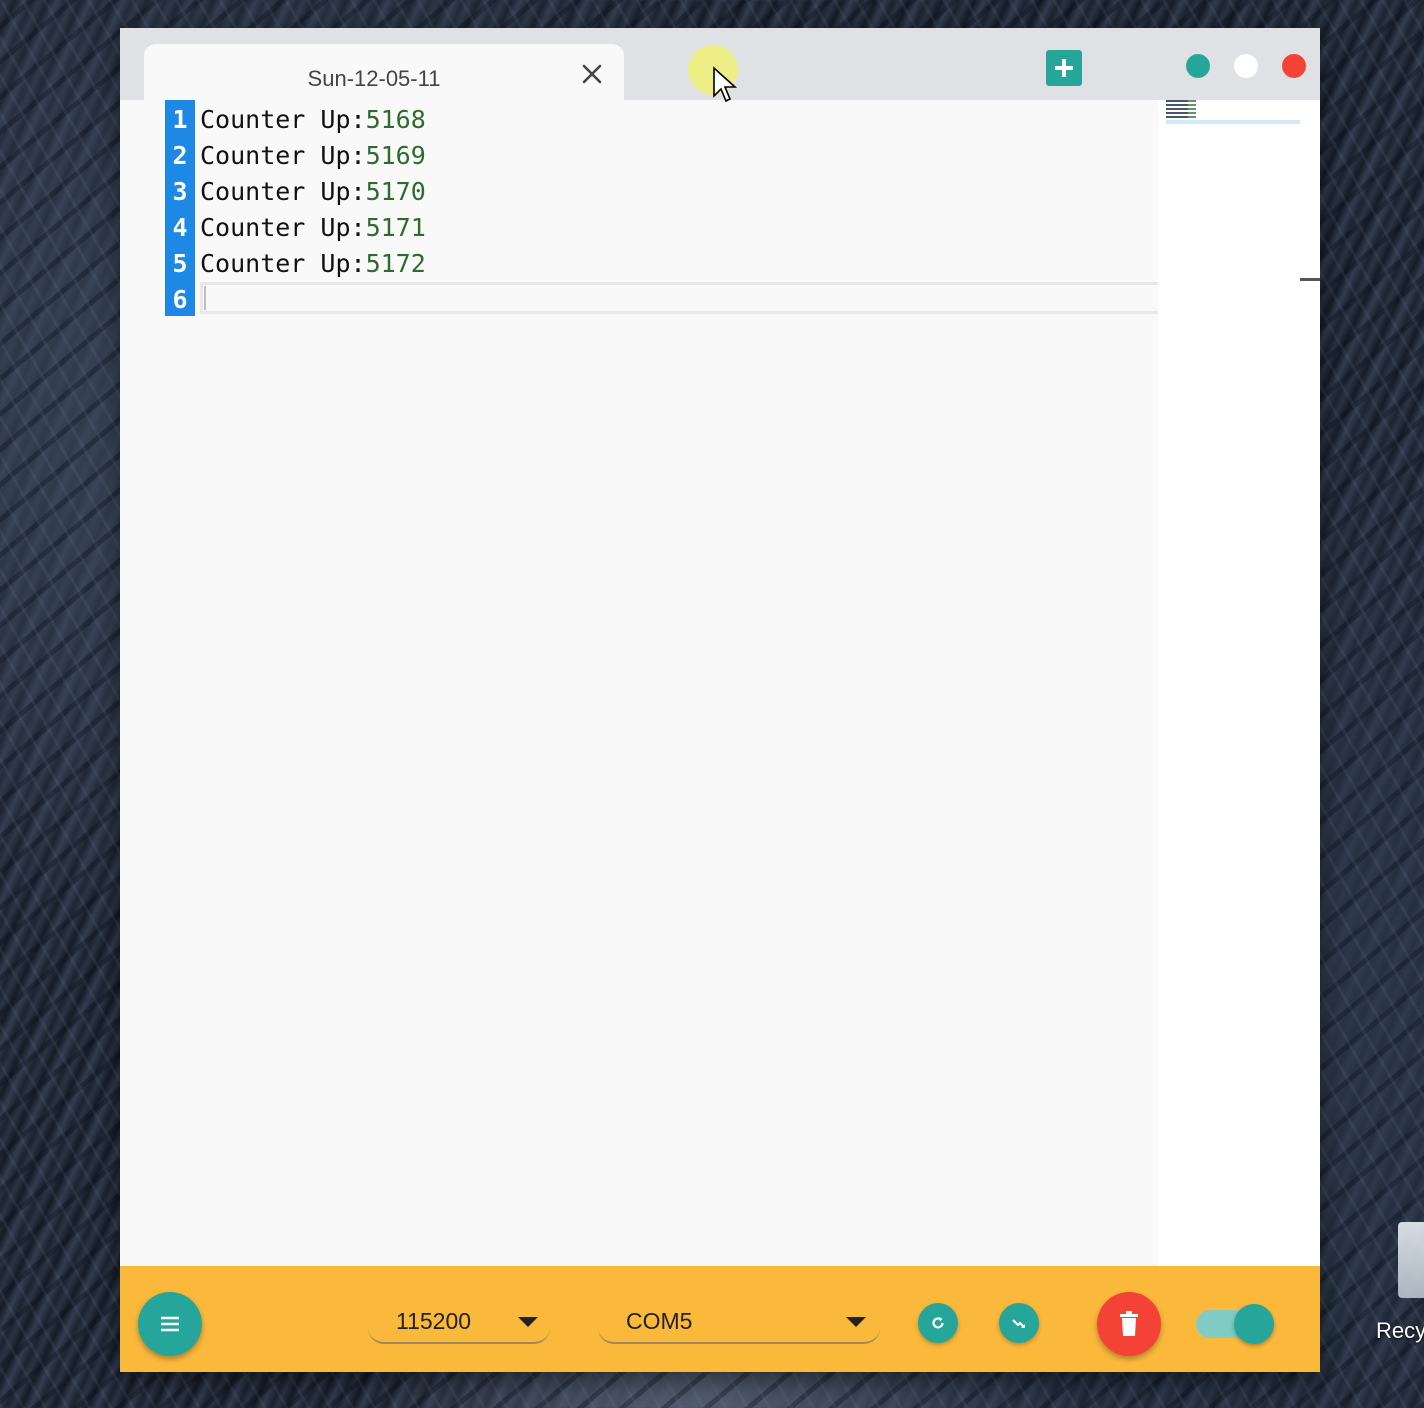  What do you see at coordinates (725, 84) in the screenshot?
I see `mouse-cursor-icon` at bounding box center [725, 84].